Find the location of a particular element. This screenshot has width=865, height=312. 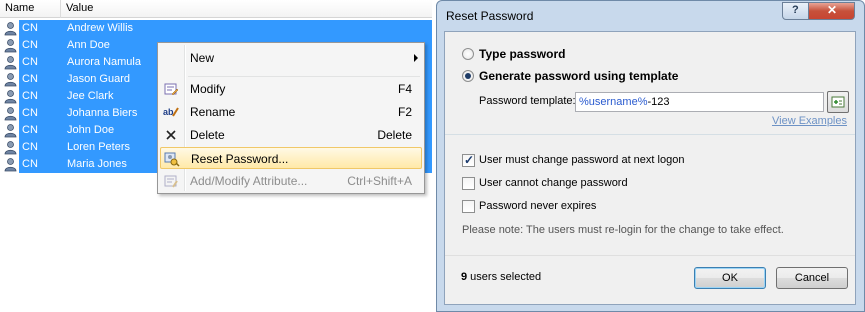

help-icon: ? is located at coordinates (795, 10).